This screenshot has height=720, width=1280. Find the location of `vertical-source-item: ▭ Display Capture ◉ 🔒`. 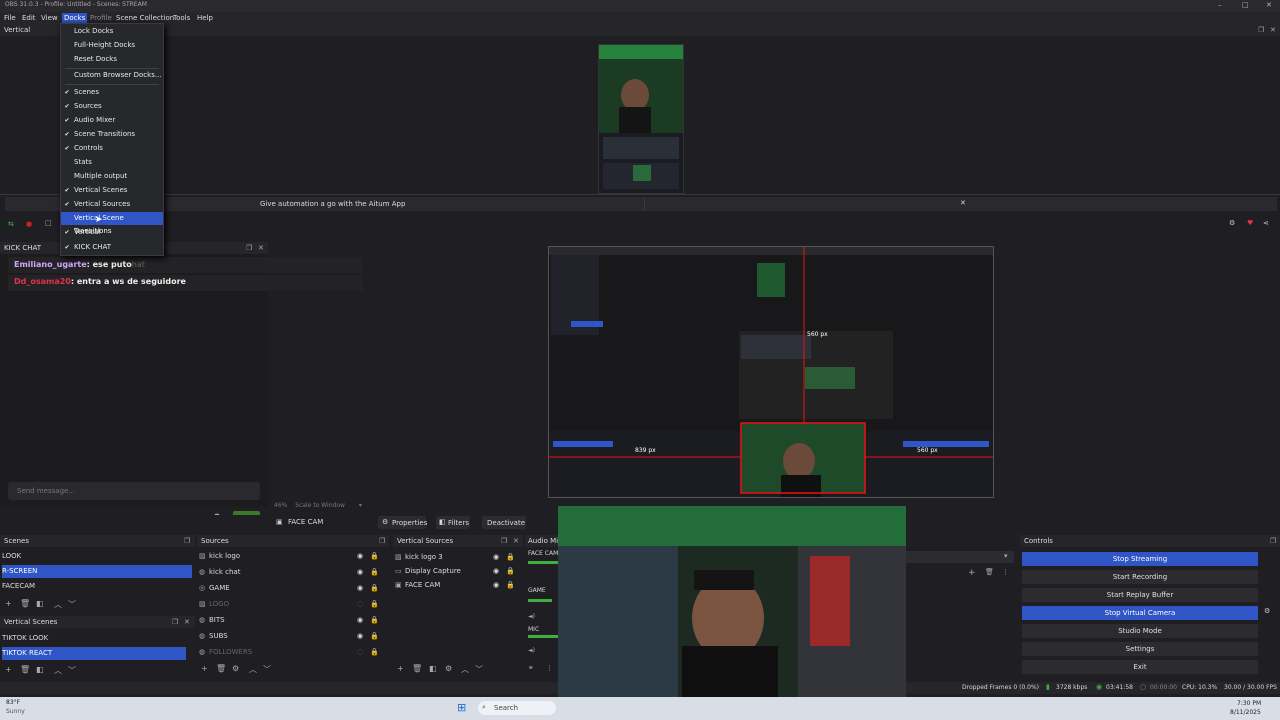

vertical-source-item: ▭ Display Capture ◉ 🔒 is located at coordinates (457, 571).